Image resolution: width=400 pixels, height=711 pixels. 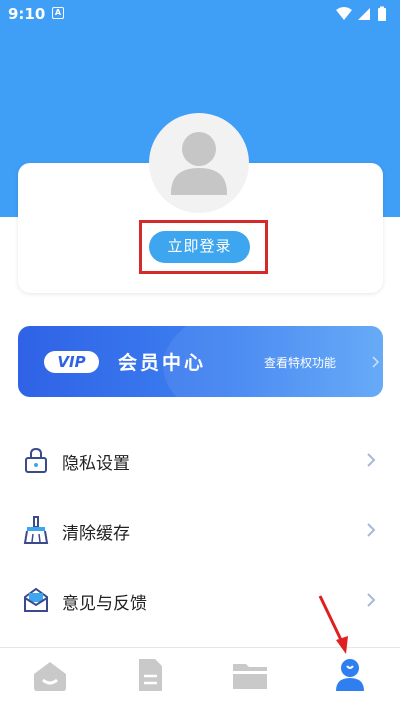 I want to click on annotation-arrow-icon, so click(x=333, y=624).